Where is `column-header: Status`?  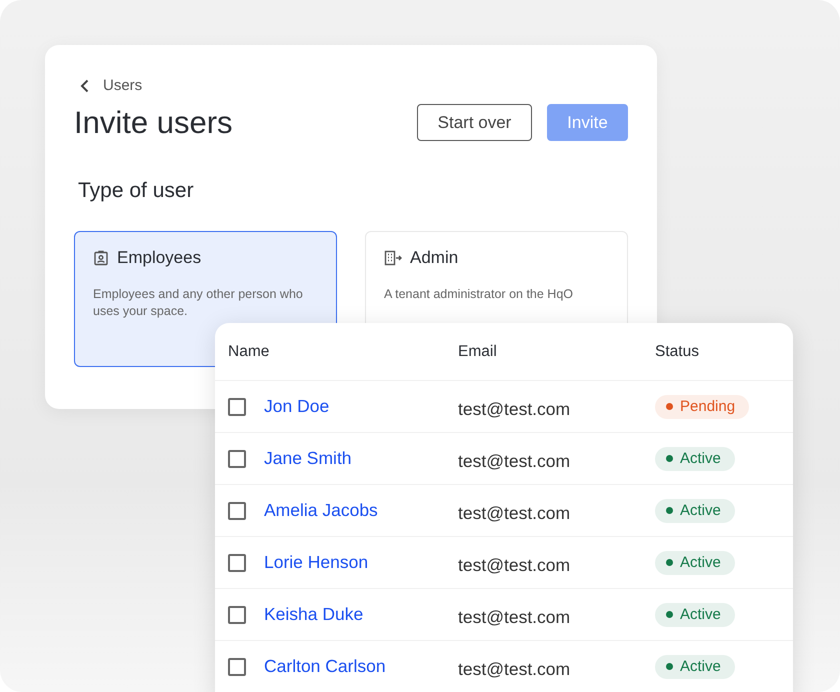
column-header: Status is located at coordinates (717, 352).